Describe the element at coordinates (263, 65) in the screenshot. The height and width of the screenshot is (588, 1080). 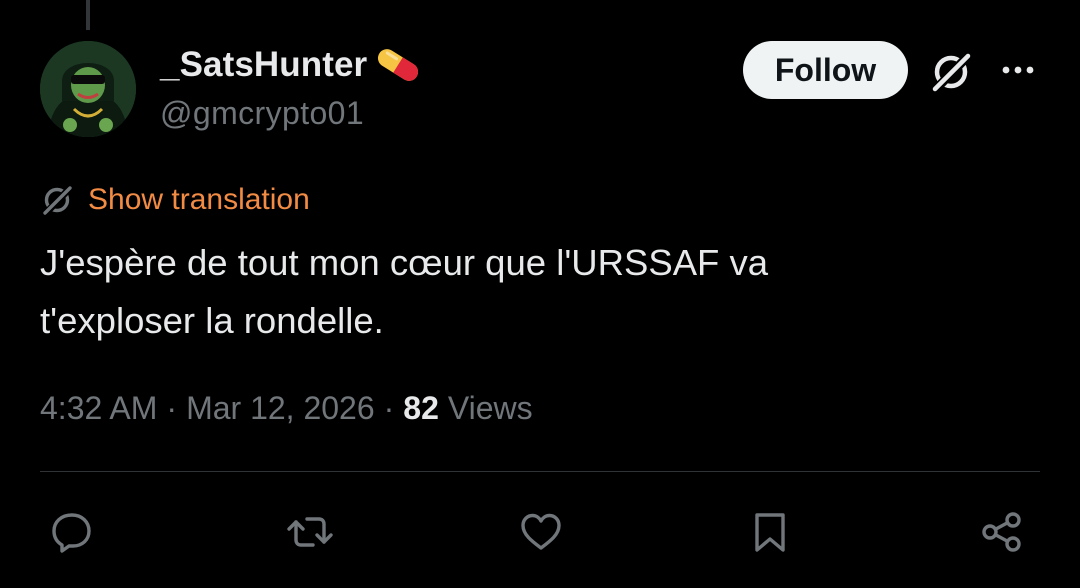
I see `display-name: _SatsHunter` at that location.